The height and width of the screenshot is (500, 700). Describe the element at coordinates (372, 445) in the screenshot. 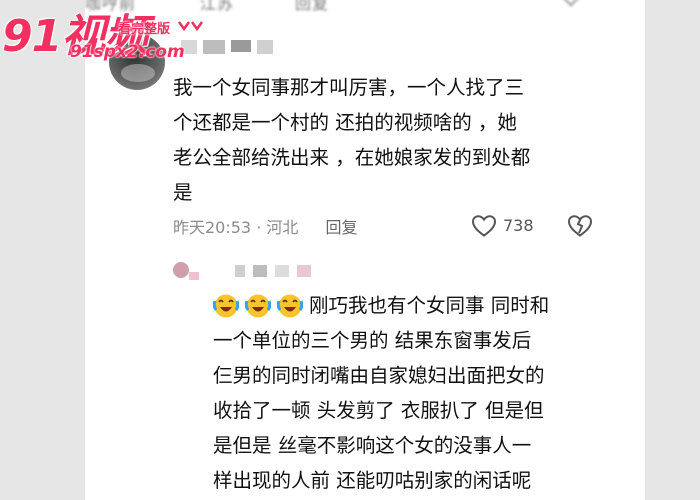

I see `reply-line: 是但是 丝毫不影响这个女的没事人一` at that location.